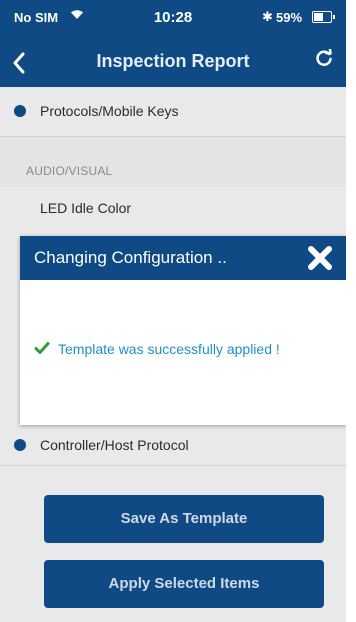 The height and width of the screenshot is (622, 356). Describe the element at coordinates (169, 349) in the screenshot. I see `dialog-message: Template was successfully applied !` at that location.